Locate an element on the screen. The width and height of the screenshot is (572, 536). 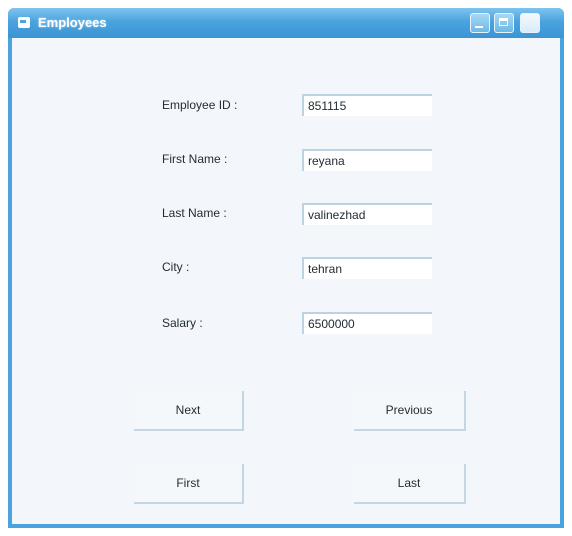
employee-id-label: Employee ID : is located at coordinates (200, 105).